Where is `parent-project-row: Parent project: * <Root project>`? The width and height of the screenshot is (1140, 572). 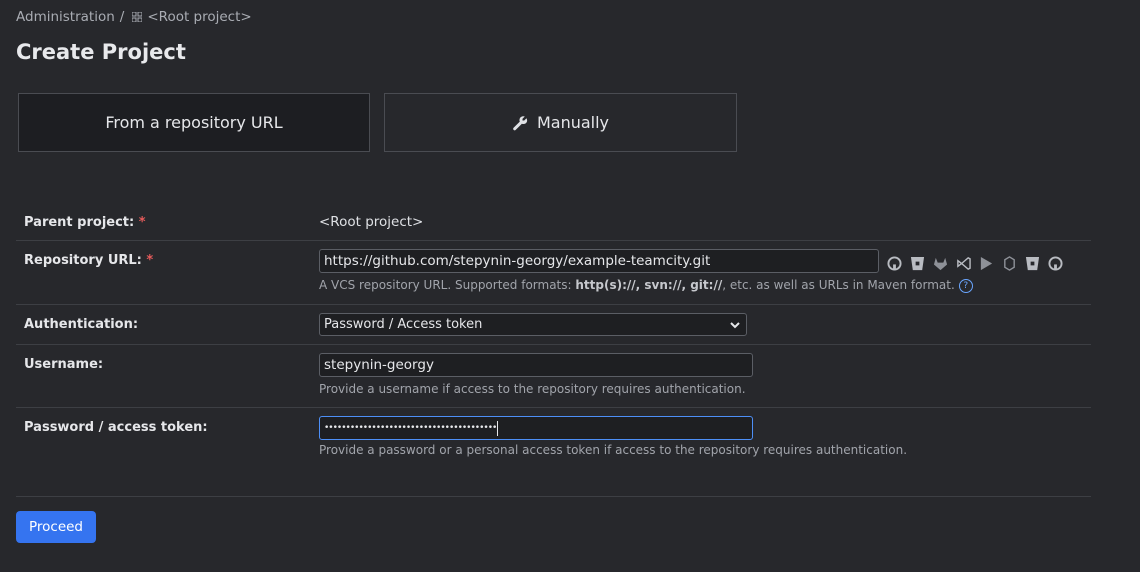 parent-project-row: Parent project: * <Root project> is located at coordinates (553, 222).